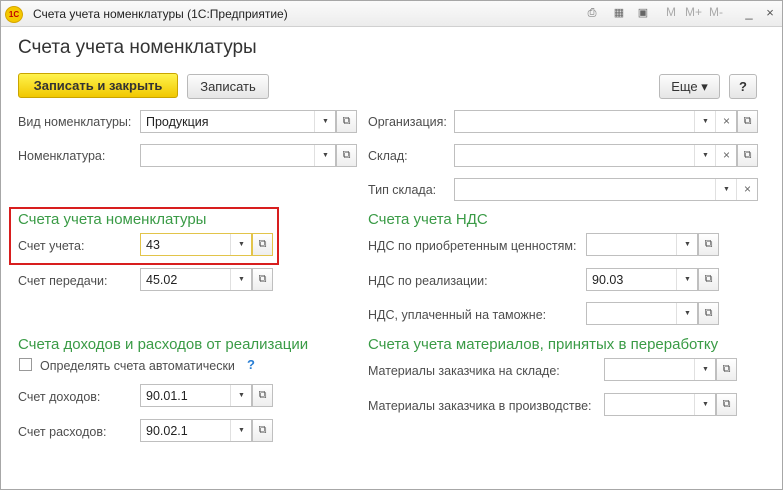 The width and height of the screenshot is (783, 490). Describe the element at coordinates (196, 395) in the screenshot. I see `schet-dohodov-field: 90.01.1 ▼` at that location.